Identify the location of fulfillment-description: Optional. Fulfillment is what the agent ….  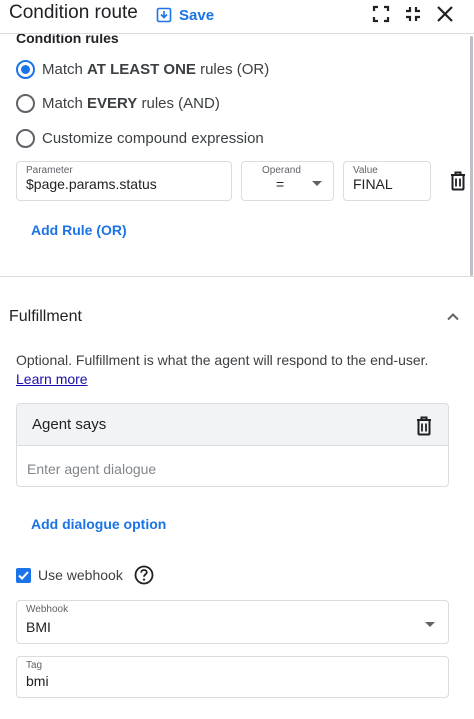
(222, 369).